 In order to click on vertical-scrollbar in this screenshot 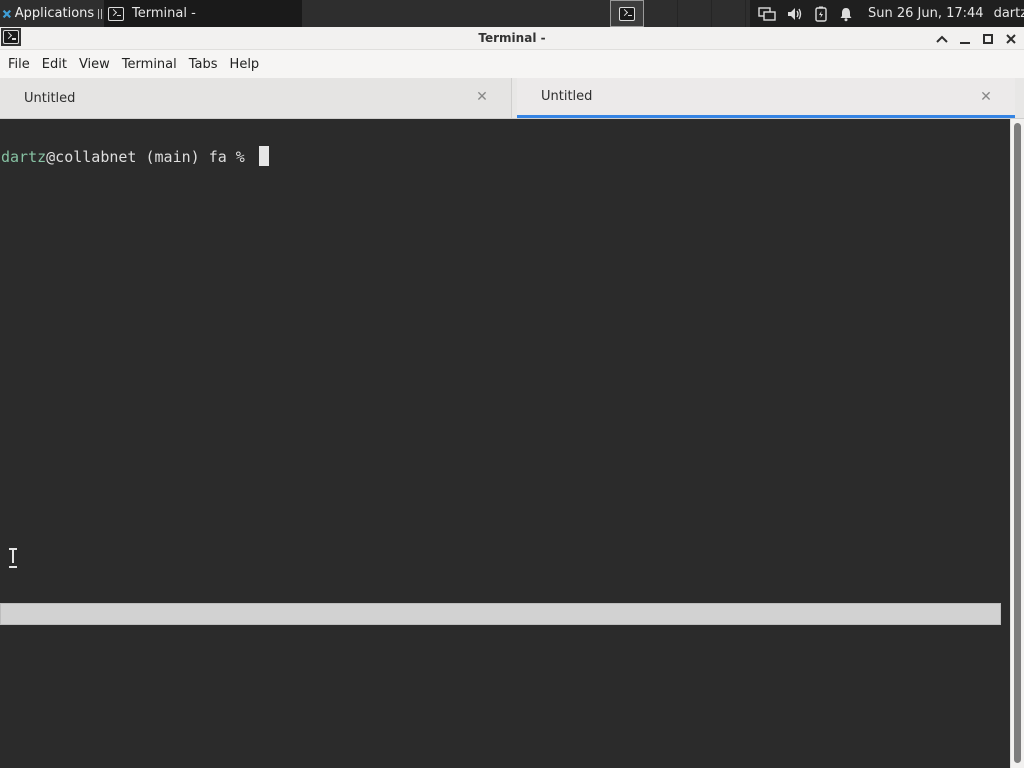, I will do `click(1017, 443)`.